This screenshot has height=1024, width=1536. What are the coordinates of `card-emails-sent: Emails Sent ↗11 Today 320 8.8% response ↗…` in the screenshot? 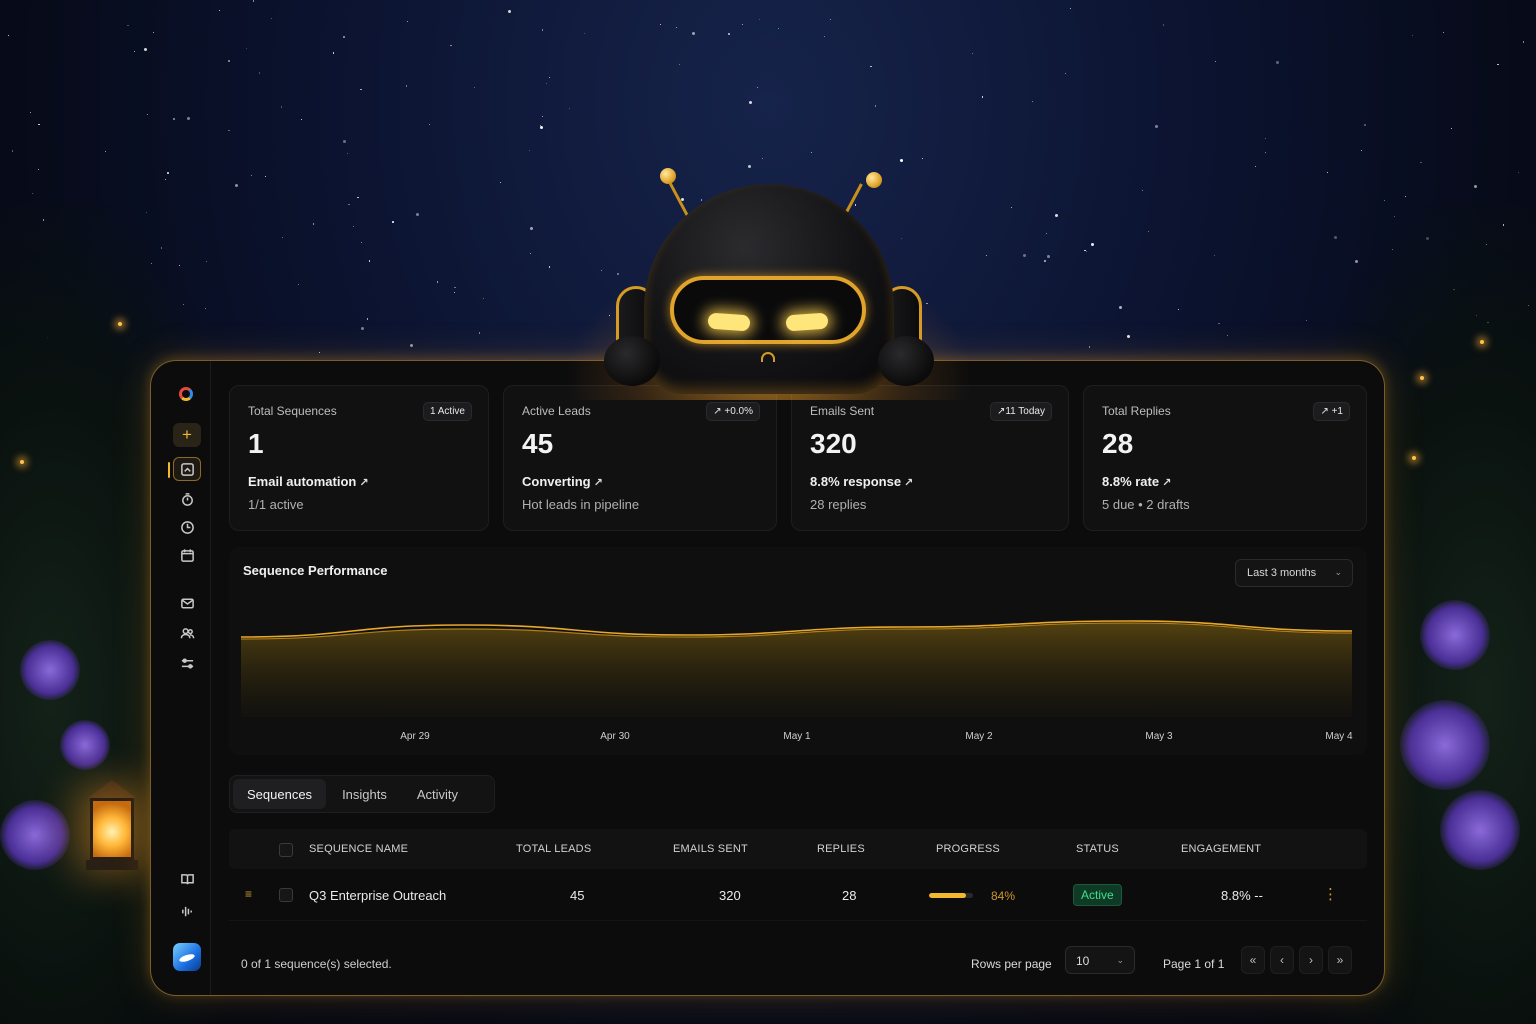 It's located at (930, 458).